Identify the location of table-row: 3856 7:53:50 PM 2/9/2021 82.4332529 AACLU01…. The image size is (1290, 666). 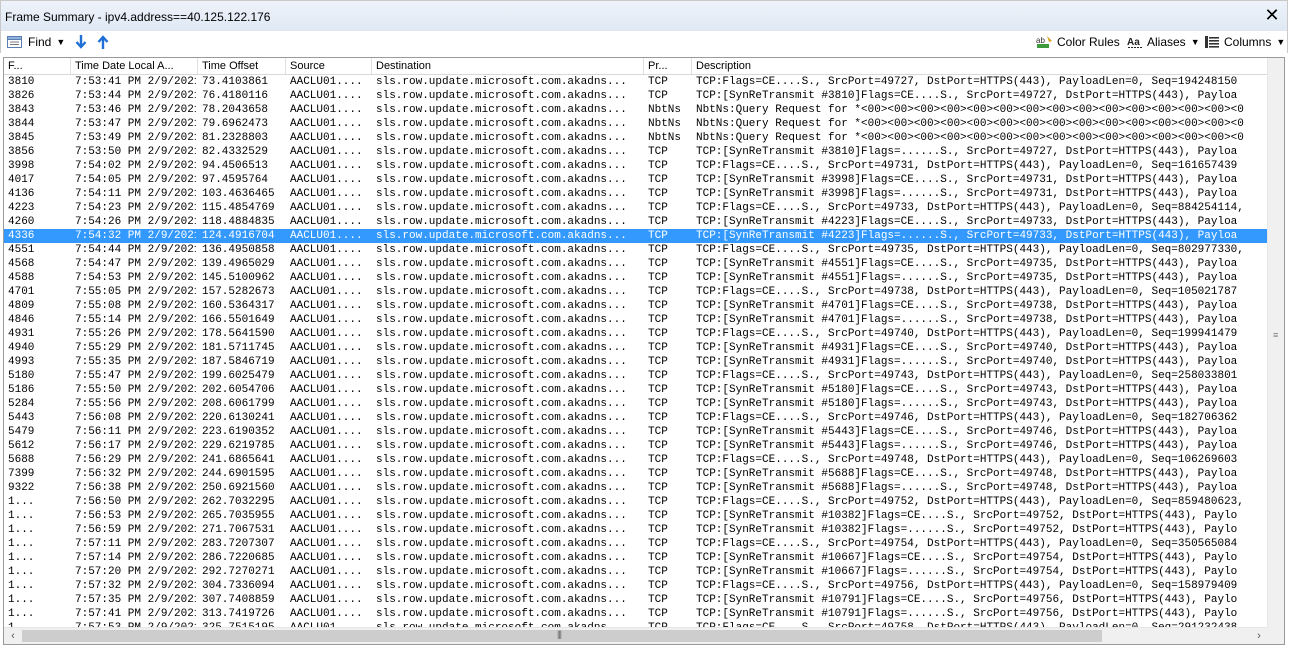
(636, 152).